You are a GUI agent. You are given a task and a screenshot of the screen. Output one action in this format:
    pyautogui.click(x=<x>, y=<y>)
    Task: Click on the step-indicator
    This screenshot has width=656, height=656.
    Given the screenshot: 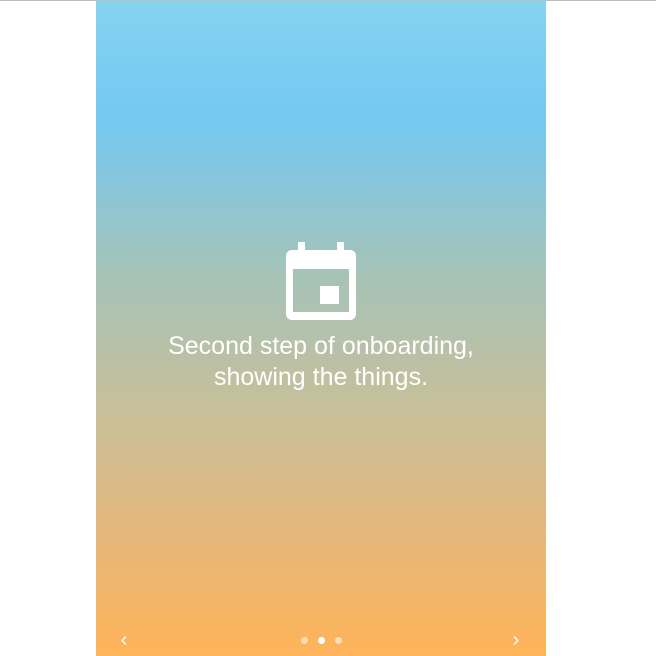 What is the action you would take?
    pyautogui.click(x=321, y=640)
    